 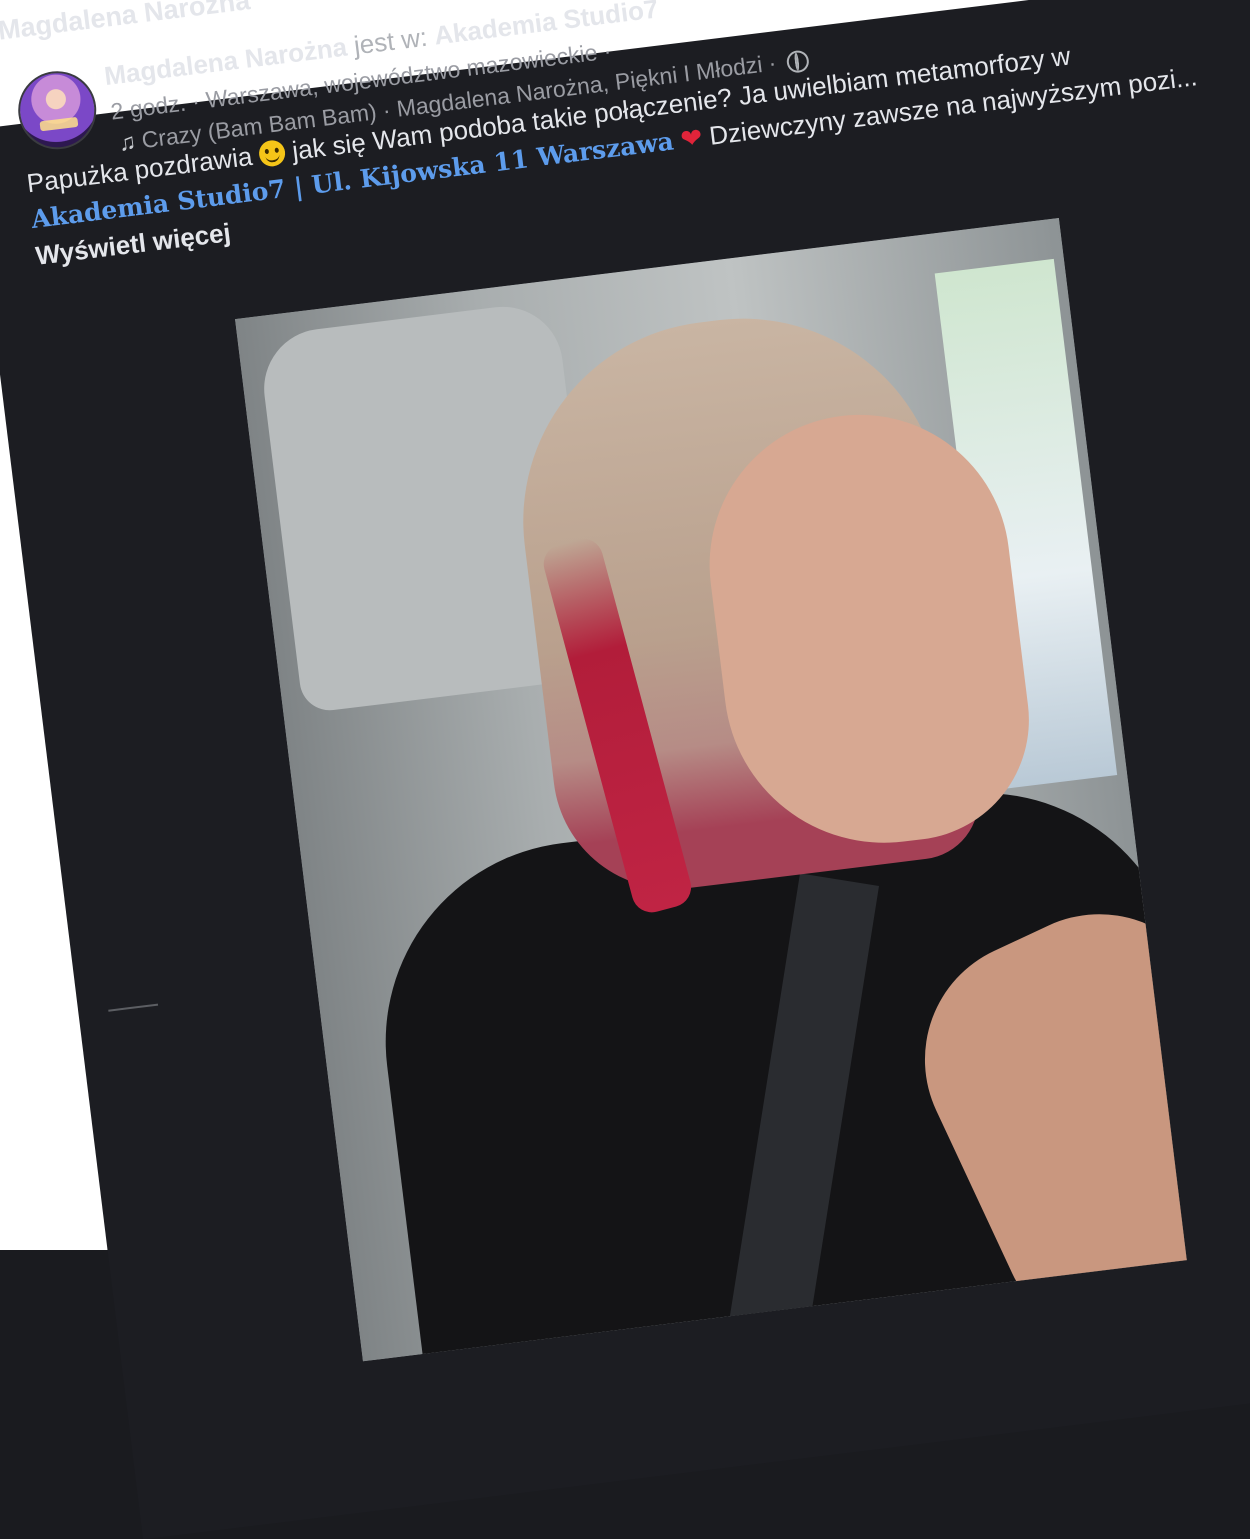 What do you see at coordinates (133, 1007) in the screenshot?
I see `side-divider` at bounding box center [133, 1007].